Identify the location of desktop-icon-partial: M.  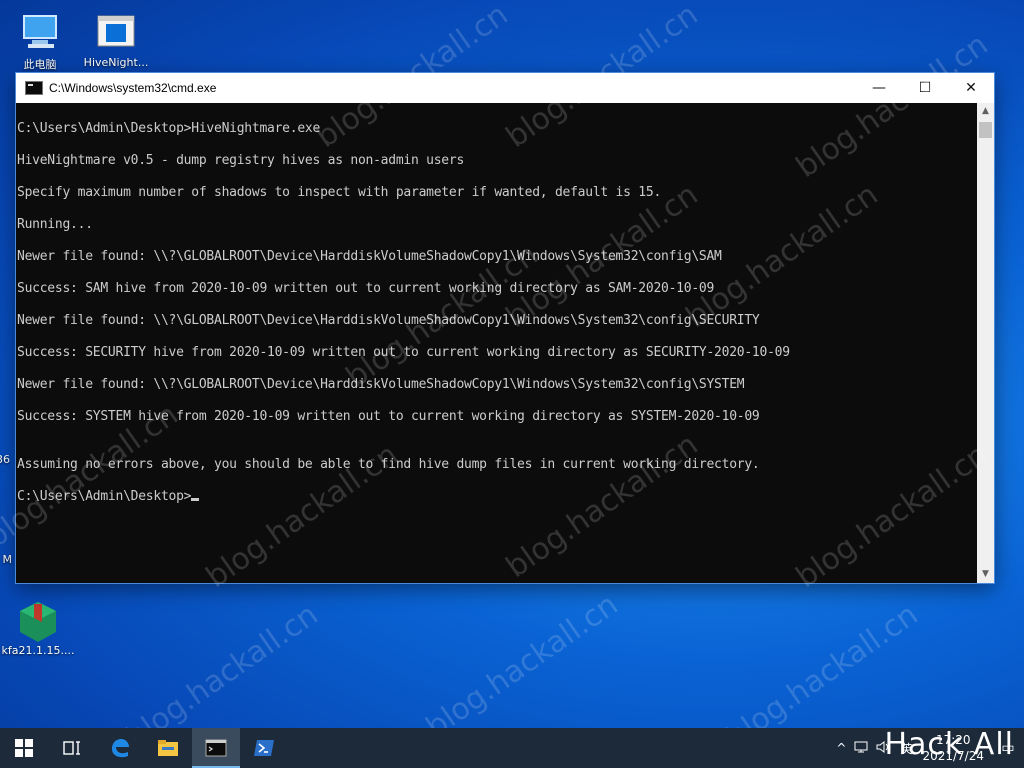
(6, 559).